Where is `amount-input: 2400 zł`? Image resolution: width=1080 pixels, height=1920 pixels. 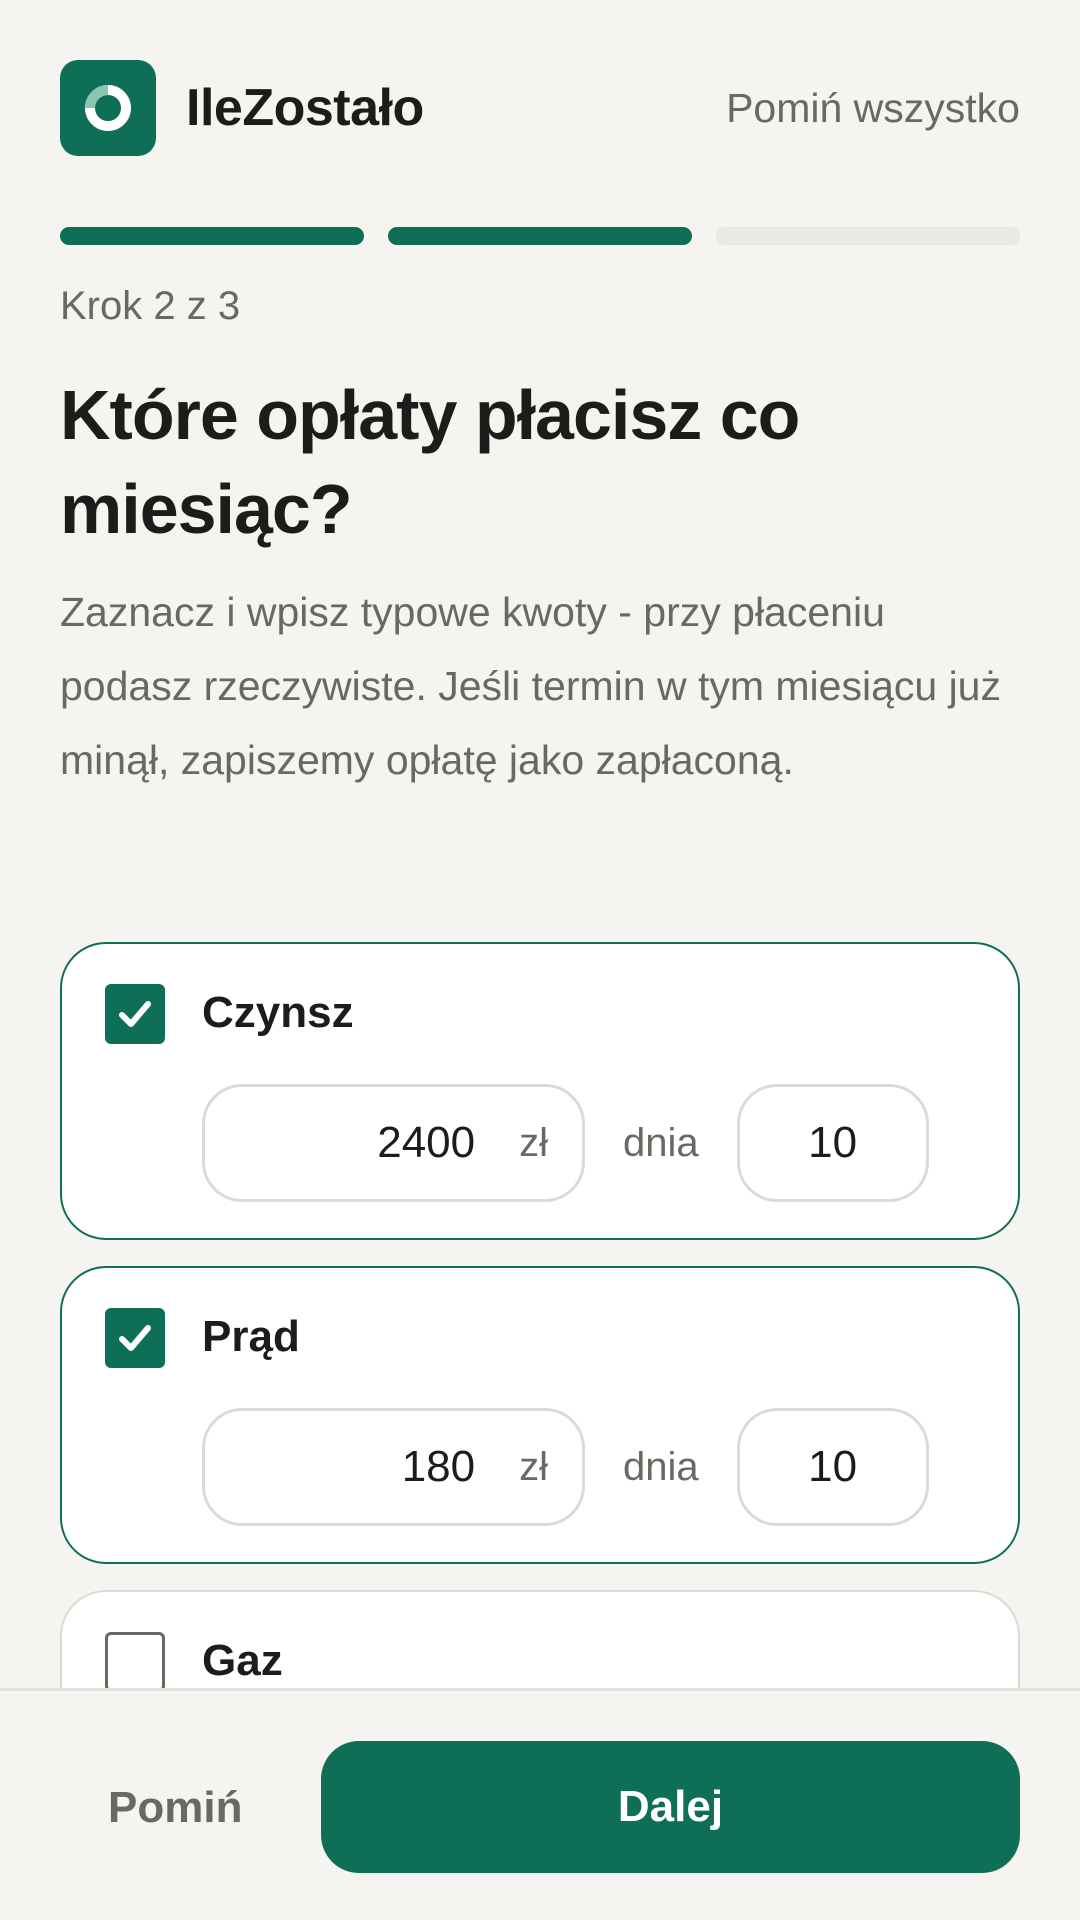 amount-input: 2400 zł is located at coordinates (393, 1143).